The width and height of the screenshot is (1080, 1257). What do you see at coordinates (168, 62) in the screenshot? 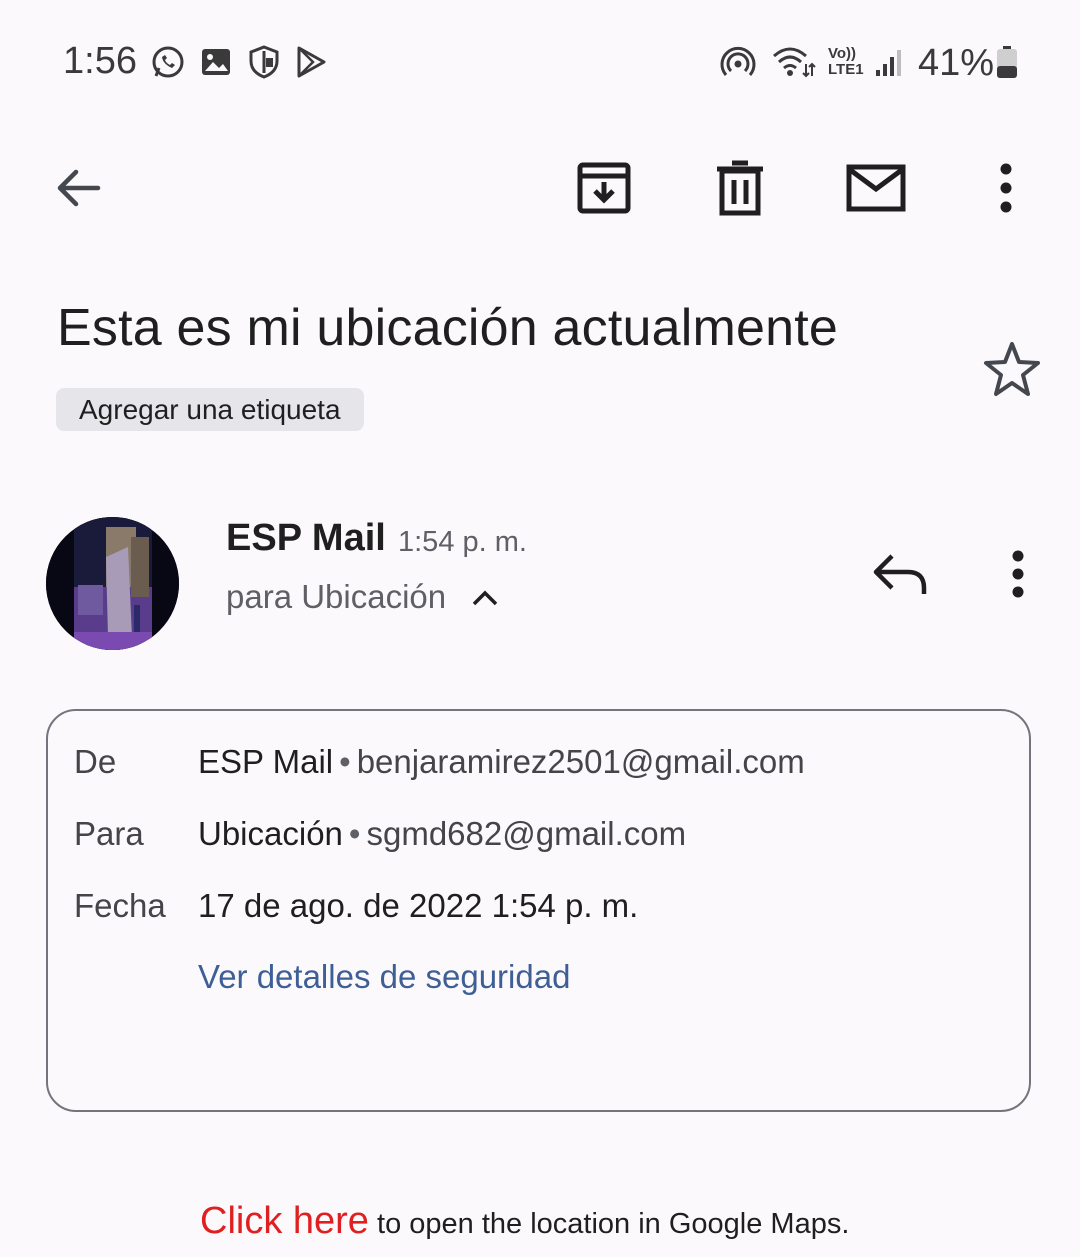
I see `whatsapp-icon` at bounding box center [168, 62].